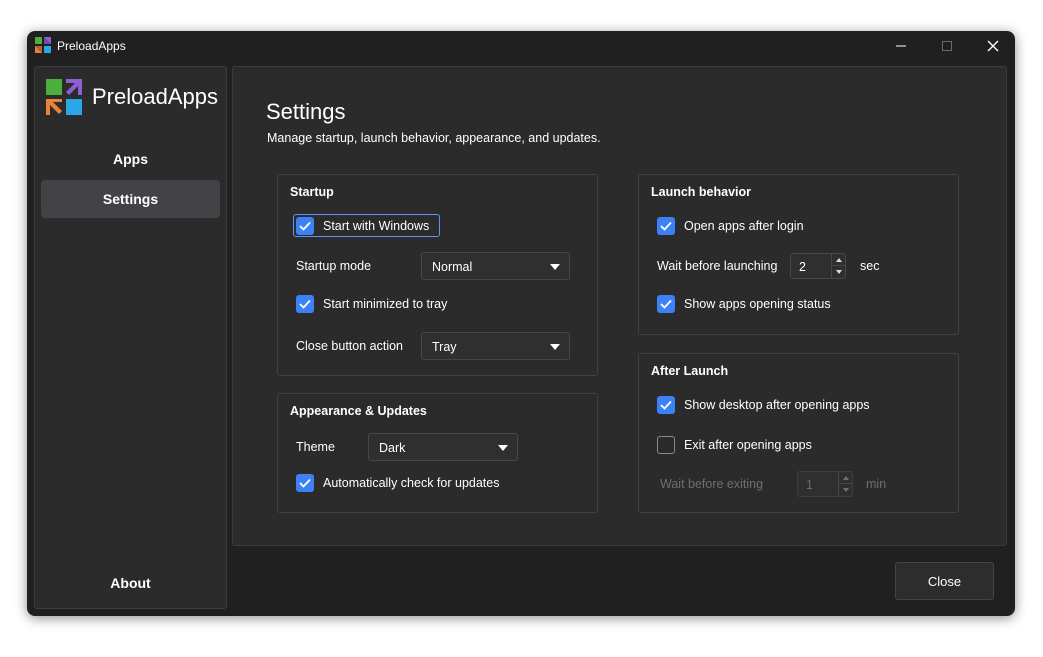 This screenshot has height=657, width=1043. What do you see at coordinates (350, 346) in the screenshot?
I see `close-action-label: Close button action` at bounding box center [350, 346].